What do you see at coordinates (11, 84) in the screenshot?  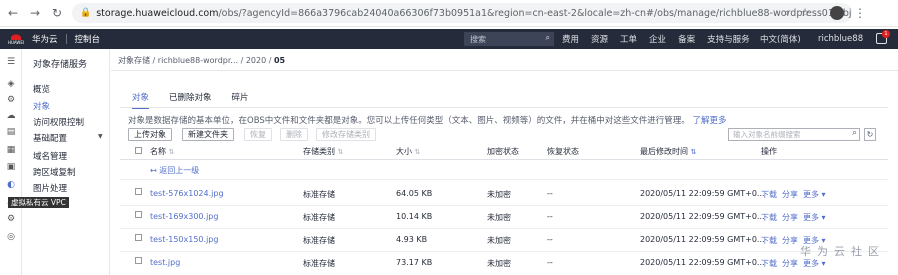 I see `compute-icon: ◈` at bounding box center [11, 84].